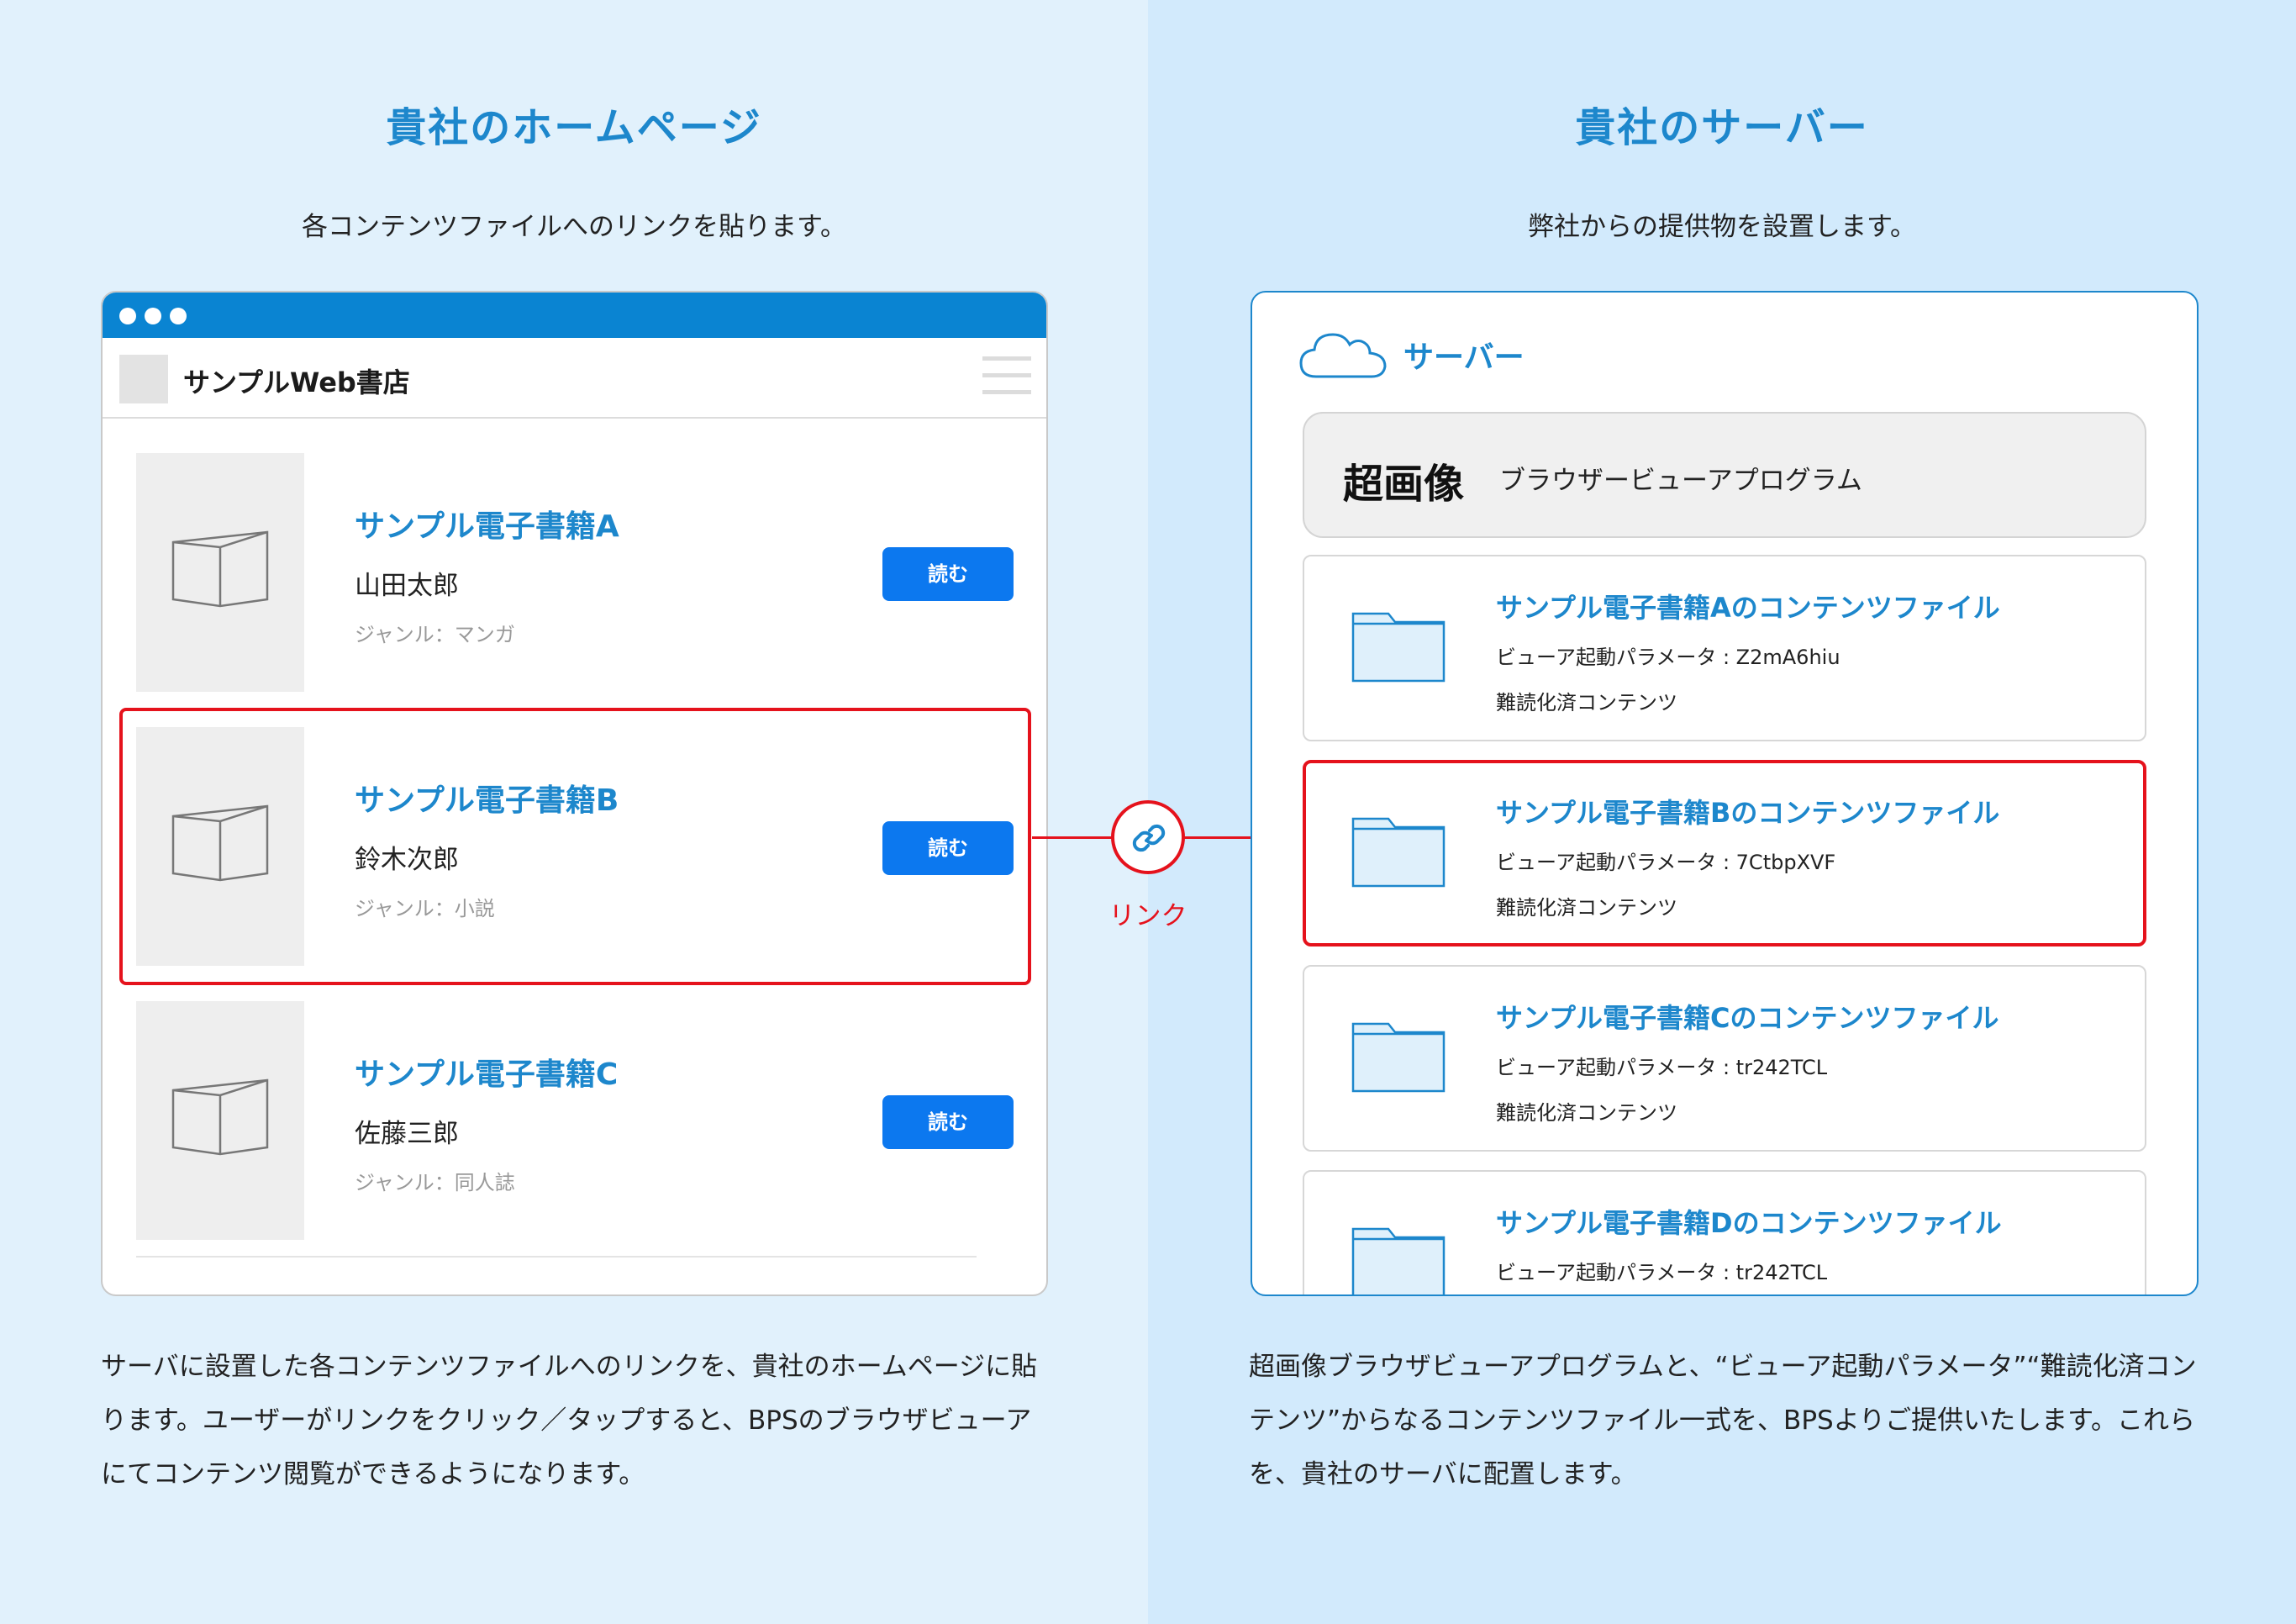  What do you see at coordinates (575, 572) in the screenshot?
I see `book-item: サンプル電子書籍A 山田太郎 ジャンル：マンガ 読む` at bounding box center [575, 572].